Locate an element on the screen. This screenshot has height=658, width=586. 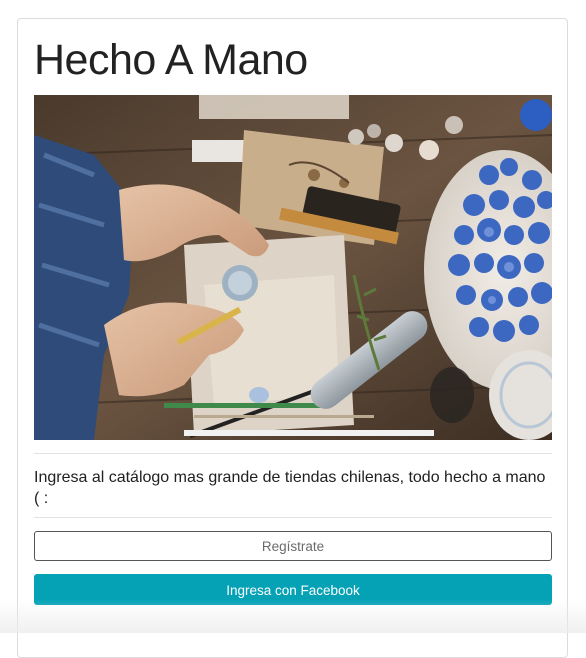
bottom-shadow is located at coordinates (293, 616).